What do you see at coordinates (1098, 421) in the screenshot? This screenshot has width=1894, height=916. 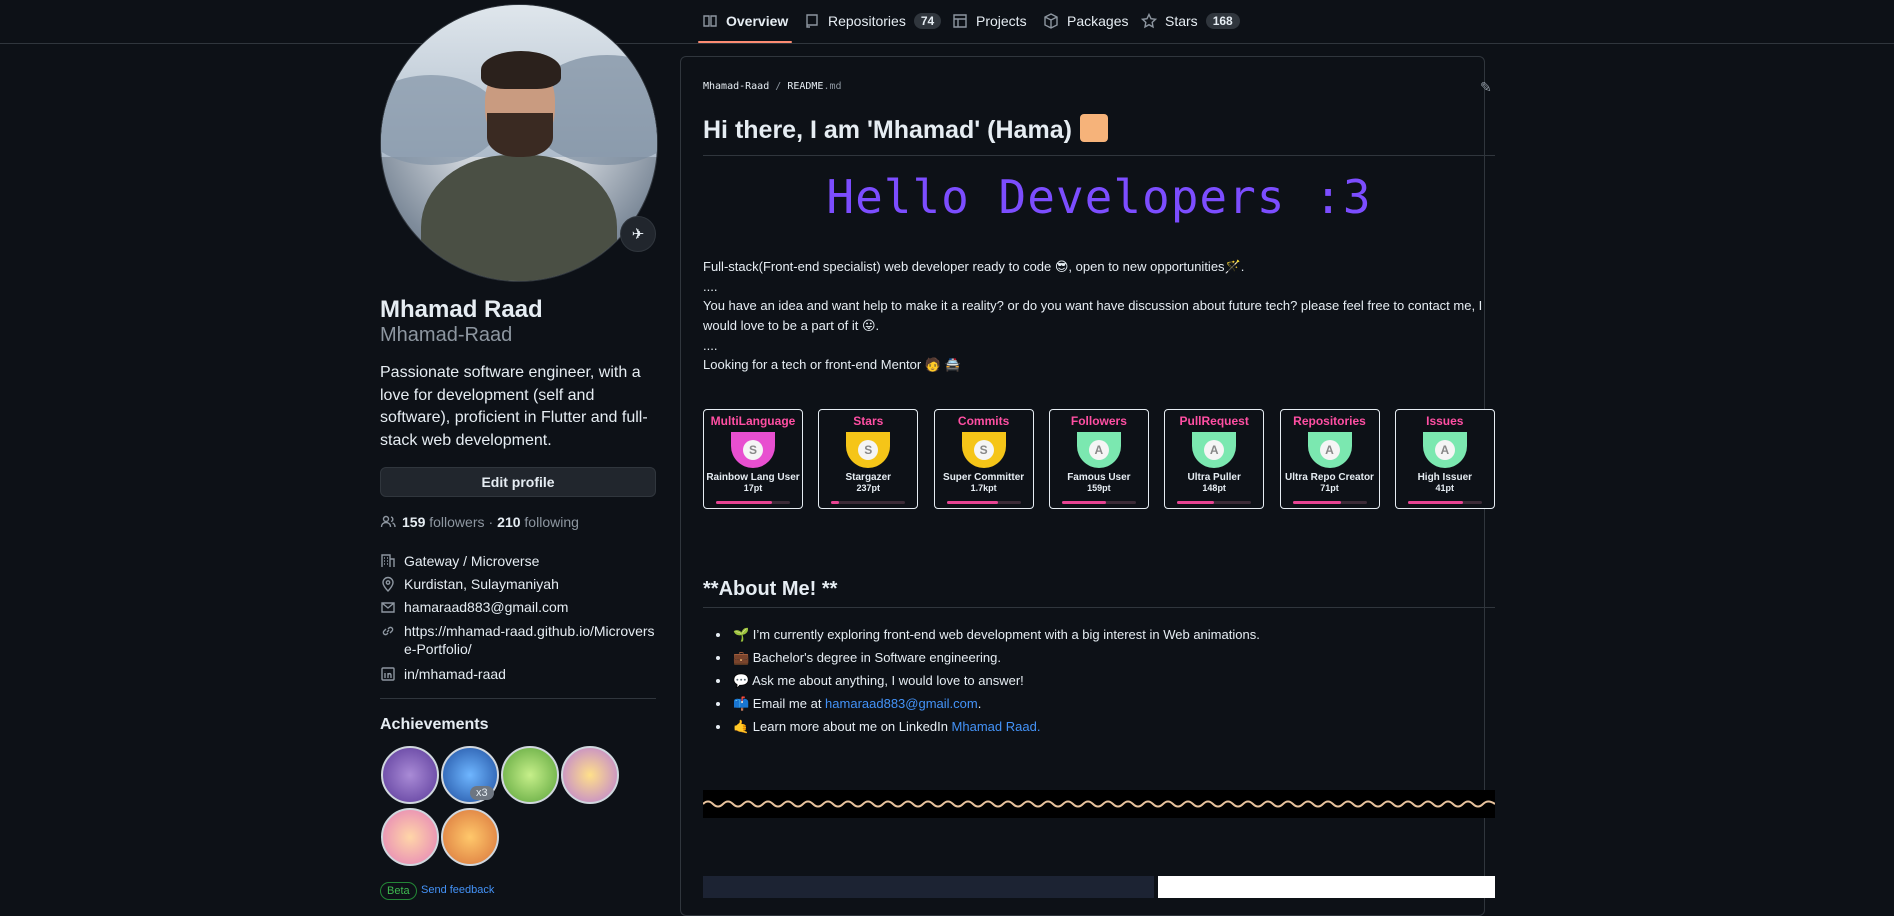 I see `trophy-title: Followers` at bounding box center [1098, 421].